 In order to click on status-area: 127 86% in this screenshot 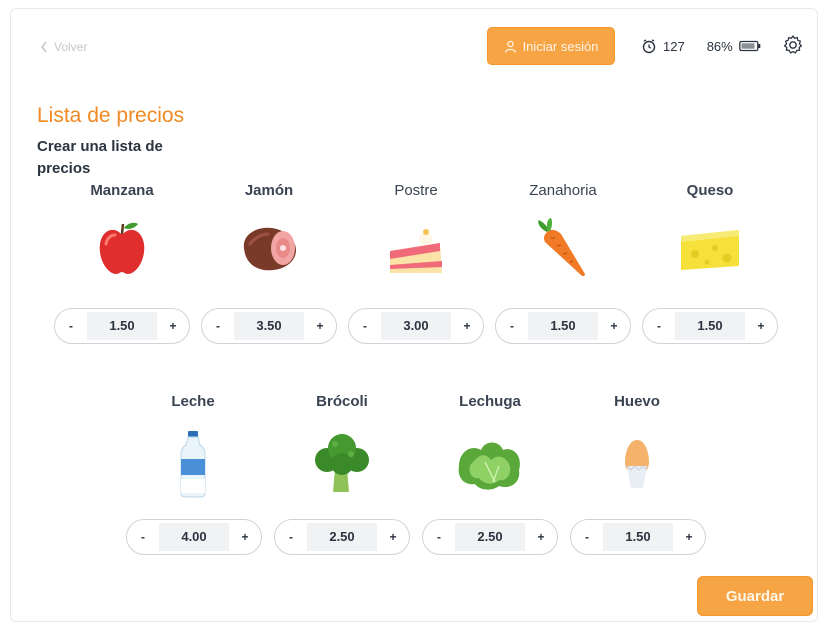, I will do `click(701, 46)`.